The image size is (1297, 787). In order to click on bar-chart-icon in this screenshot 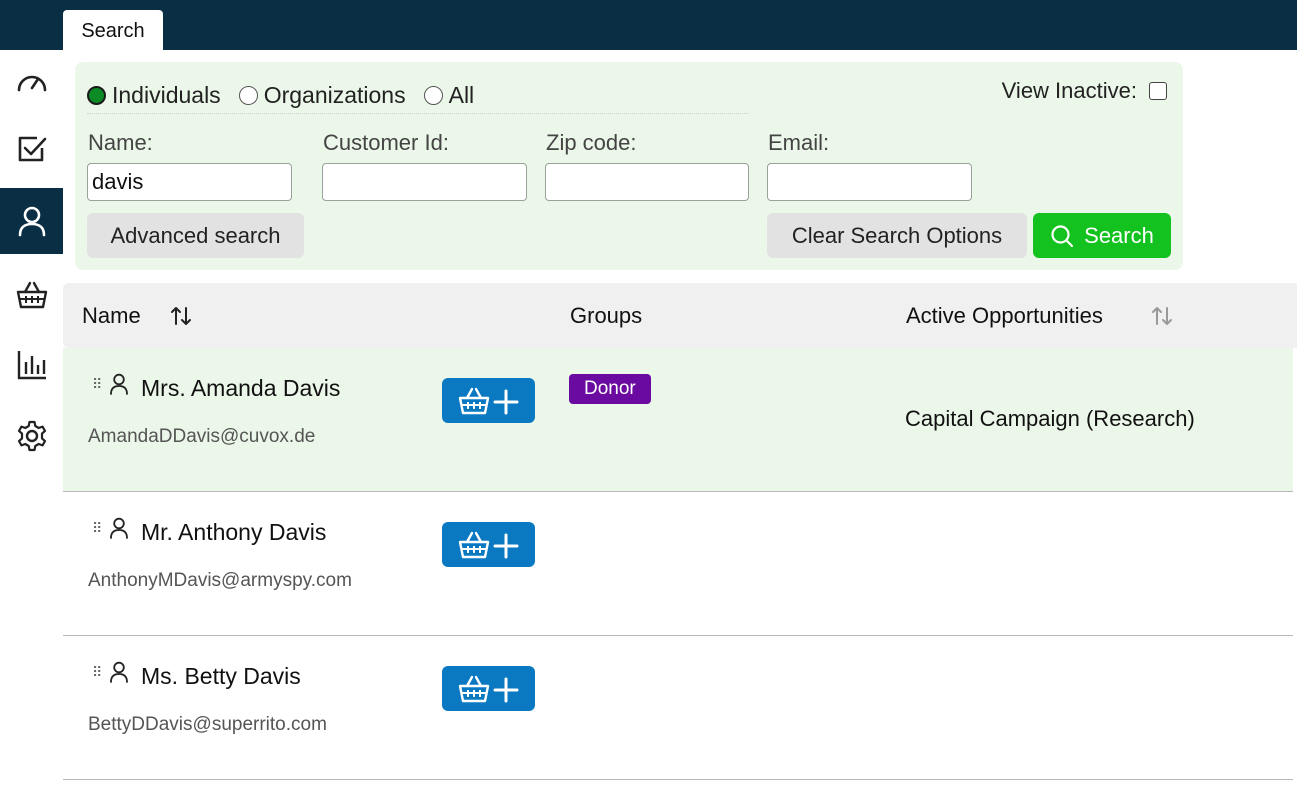, I will do `click(31, 365)`.